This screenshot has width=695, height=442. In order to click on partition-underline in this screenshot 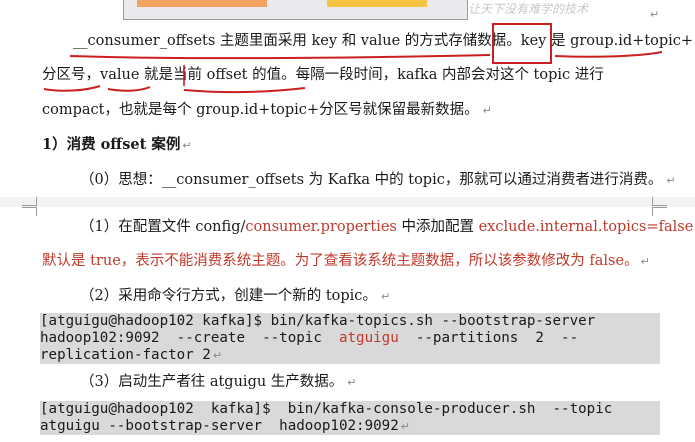, I will do `click(72, 88)`.